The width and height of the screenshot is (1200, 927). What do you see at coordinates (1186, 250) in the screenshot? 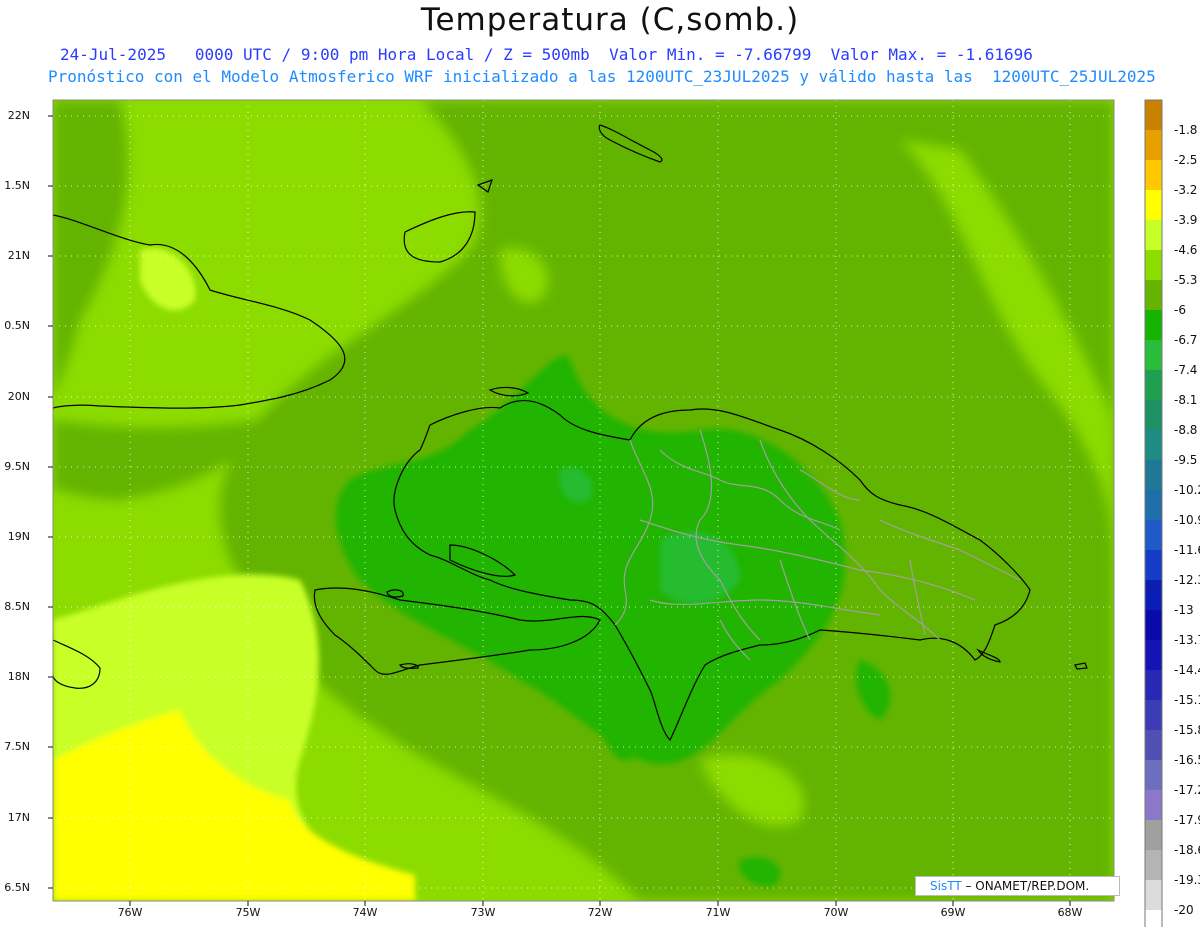
I see `colorbar-label: -4.6` at bounding box center [1186, 250].